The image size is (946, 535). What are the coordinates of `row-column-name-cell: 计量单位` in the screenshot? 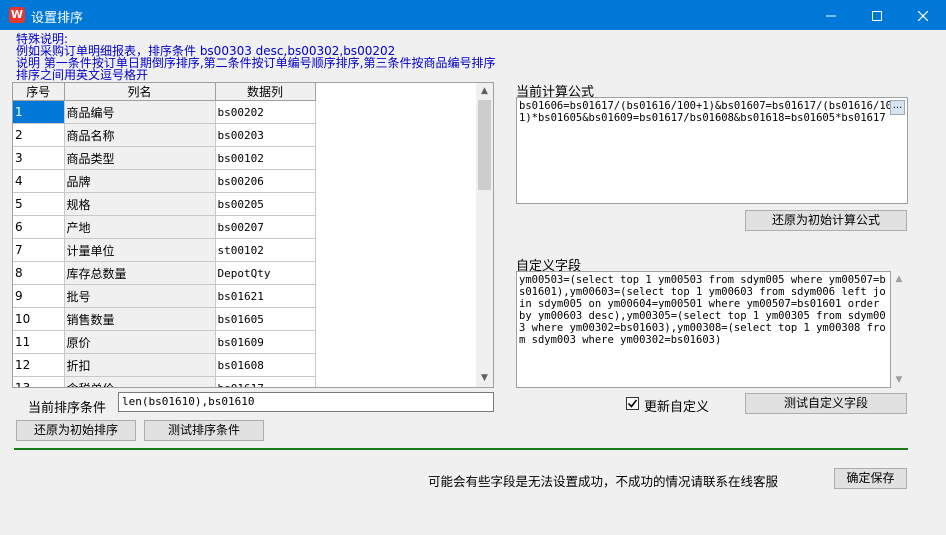 It's located at (140, 250).